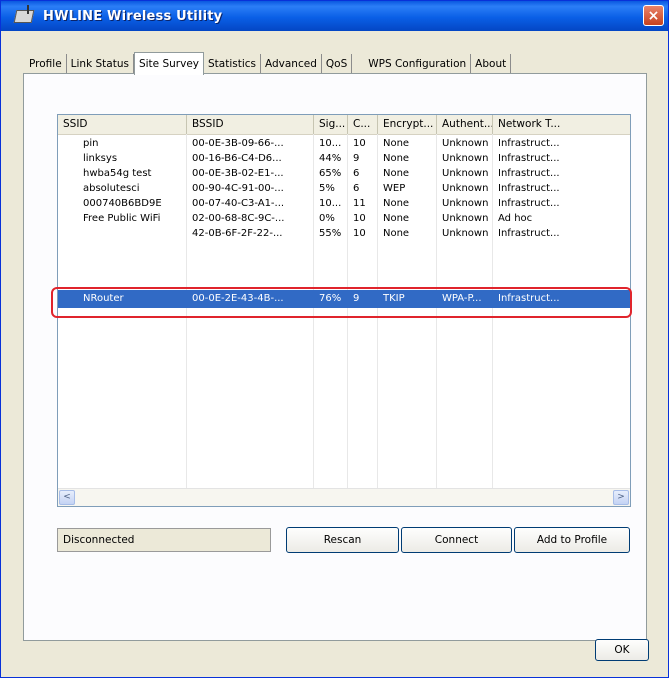 The height and width of the screenshot is (678, 669). What do you see at coordinates (122, 124) in the screenshot?
I see `column-header-ssid: SSID` at bounding box center [122, 124].